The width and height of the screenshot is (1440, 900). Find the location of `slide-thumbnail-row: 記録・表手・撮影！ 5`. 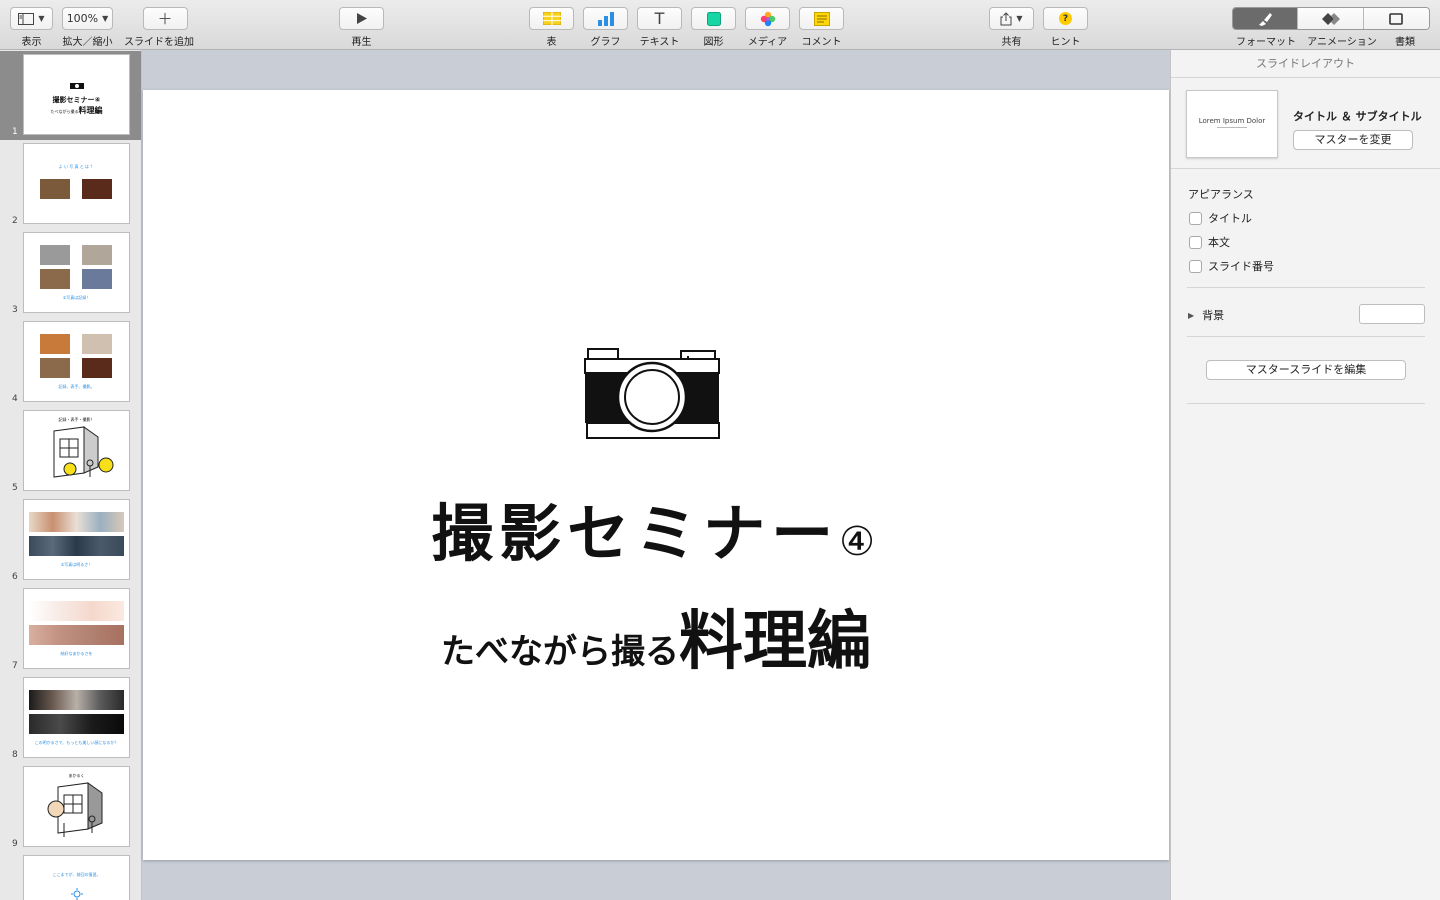

slide-thumbnail-row: 記録・表手・撮影！ 5 is located at coordinates (70, 451).